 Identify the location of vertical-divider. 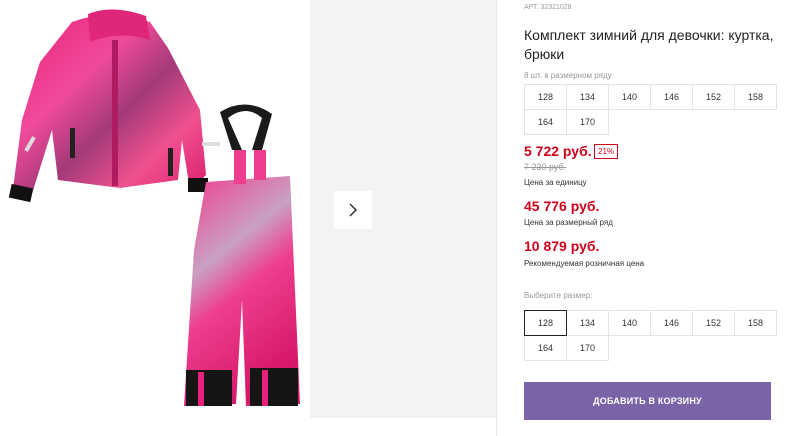
(496, 218).